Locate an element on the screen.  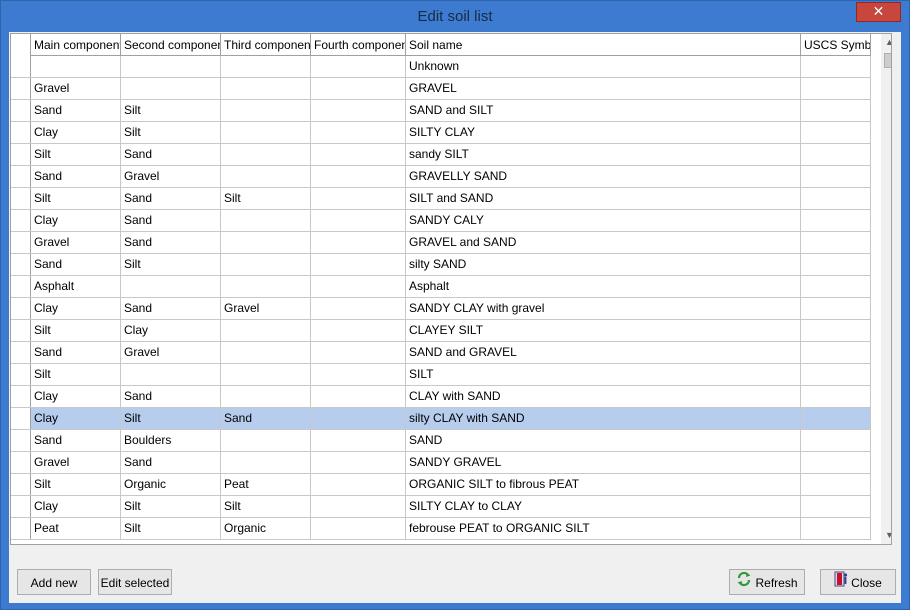
cell-soil-name: SANDY CALY is located at coordinates (603, 220).